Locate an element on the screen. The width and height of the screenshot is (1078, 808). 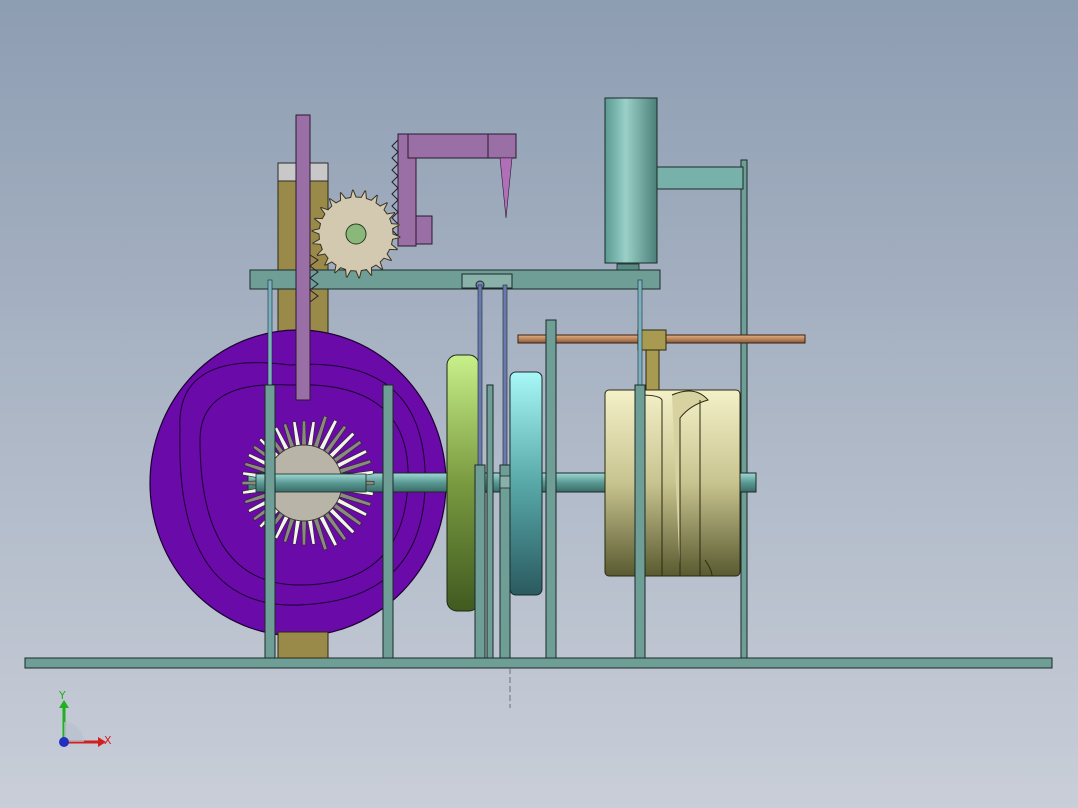
axis-triad: X Y is located at coordinates (85, 718).